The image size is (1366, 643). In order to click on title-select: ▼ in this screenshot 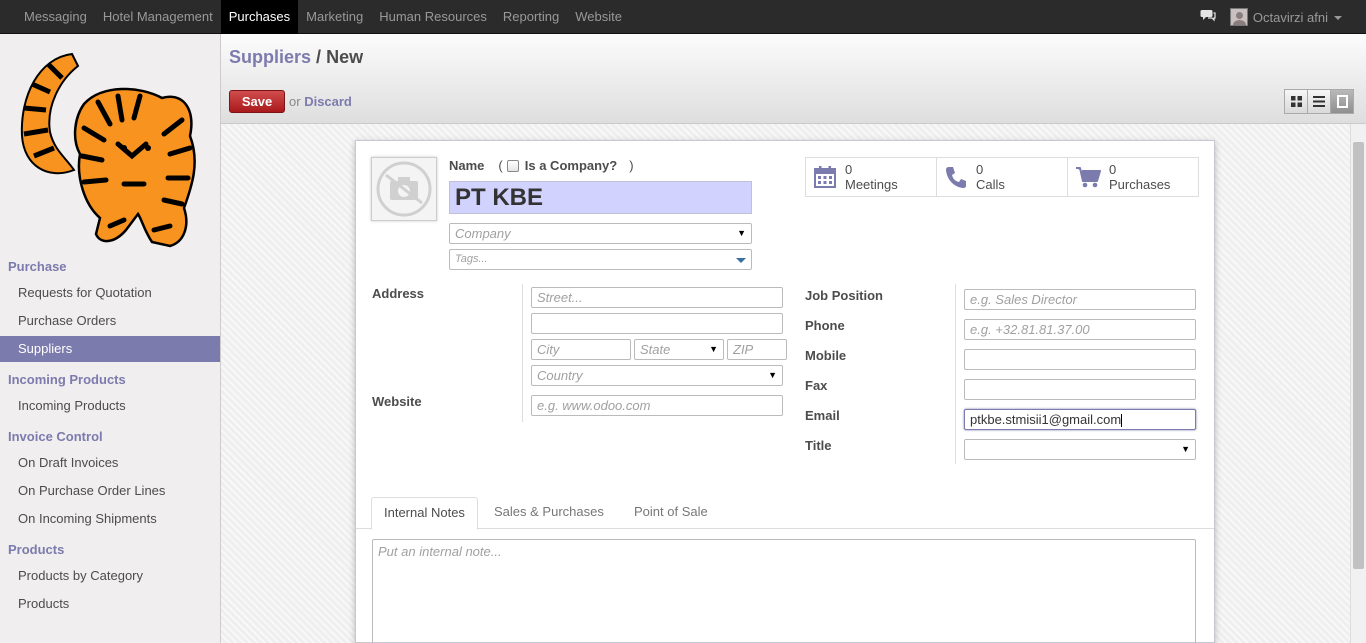, I will do `click(1080, 449)`.